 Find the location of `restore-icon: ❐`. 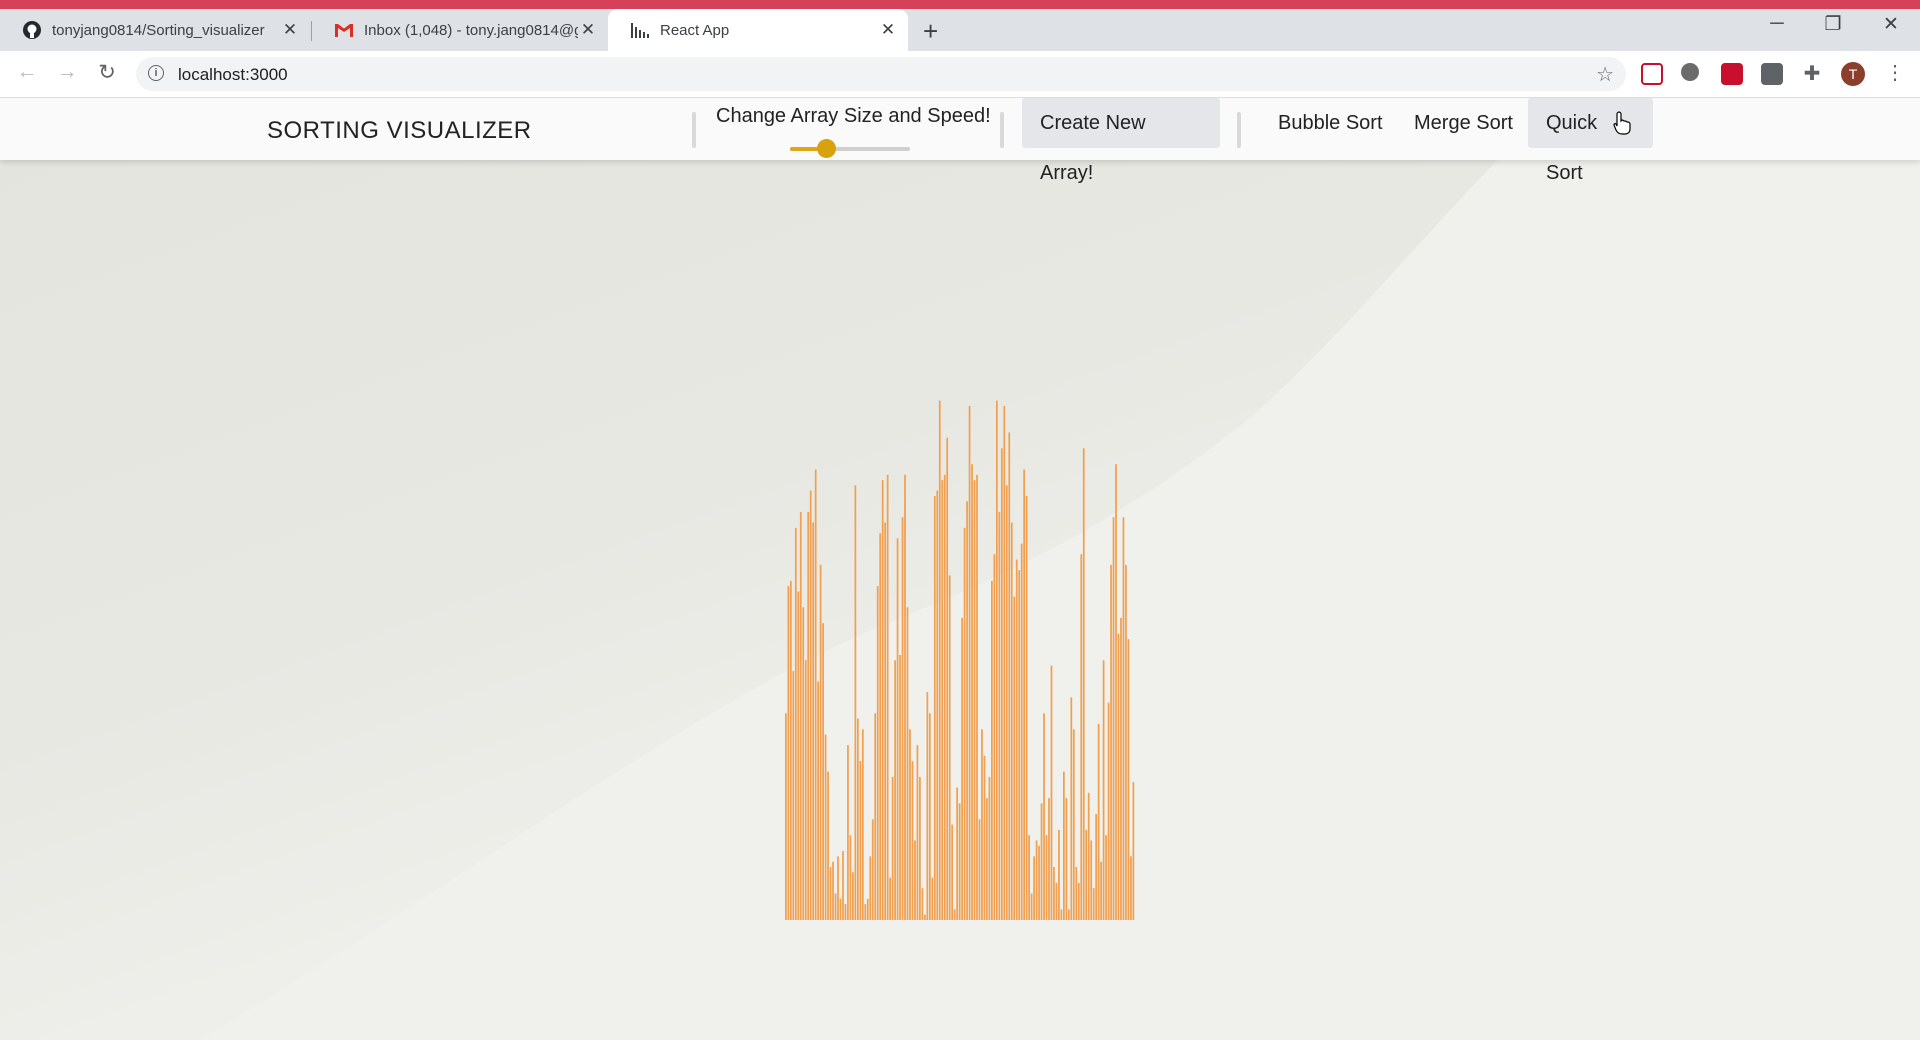

restore-icon: ❐ is located at coordinates (1833, 24).